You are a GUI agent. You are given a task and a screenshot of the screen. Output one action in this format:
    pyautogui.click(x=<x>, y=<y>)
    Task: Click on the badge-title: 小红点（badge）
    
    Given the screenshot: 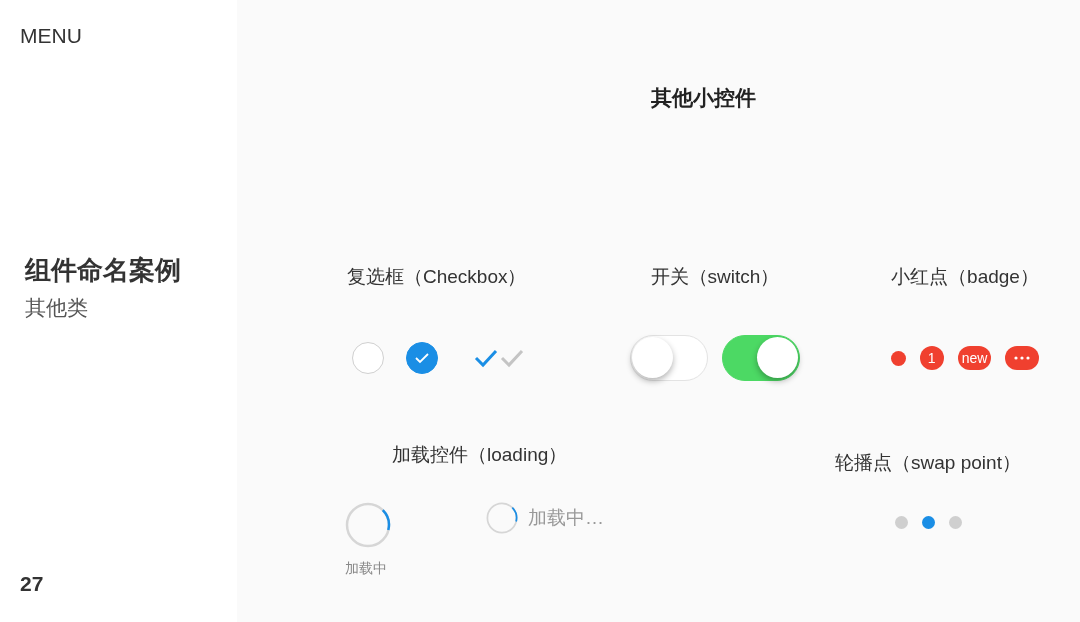 What is the action you would take?
    pyautogui.click(x=965, y=277)
    